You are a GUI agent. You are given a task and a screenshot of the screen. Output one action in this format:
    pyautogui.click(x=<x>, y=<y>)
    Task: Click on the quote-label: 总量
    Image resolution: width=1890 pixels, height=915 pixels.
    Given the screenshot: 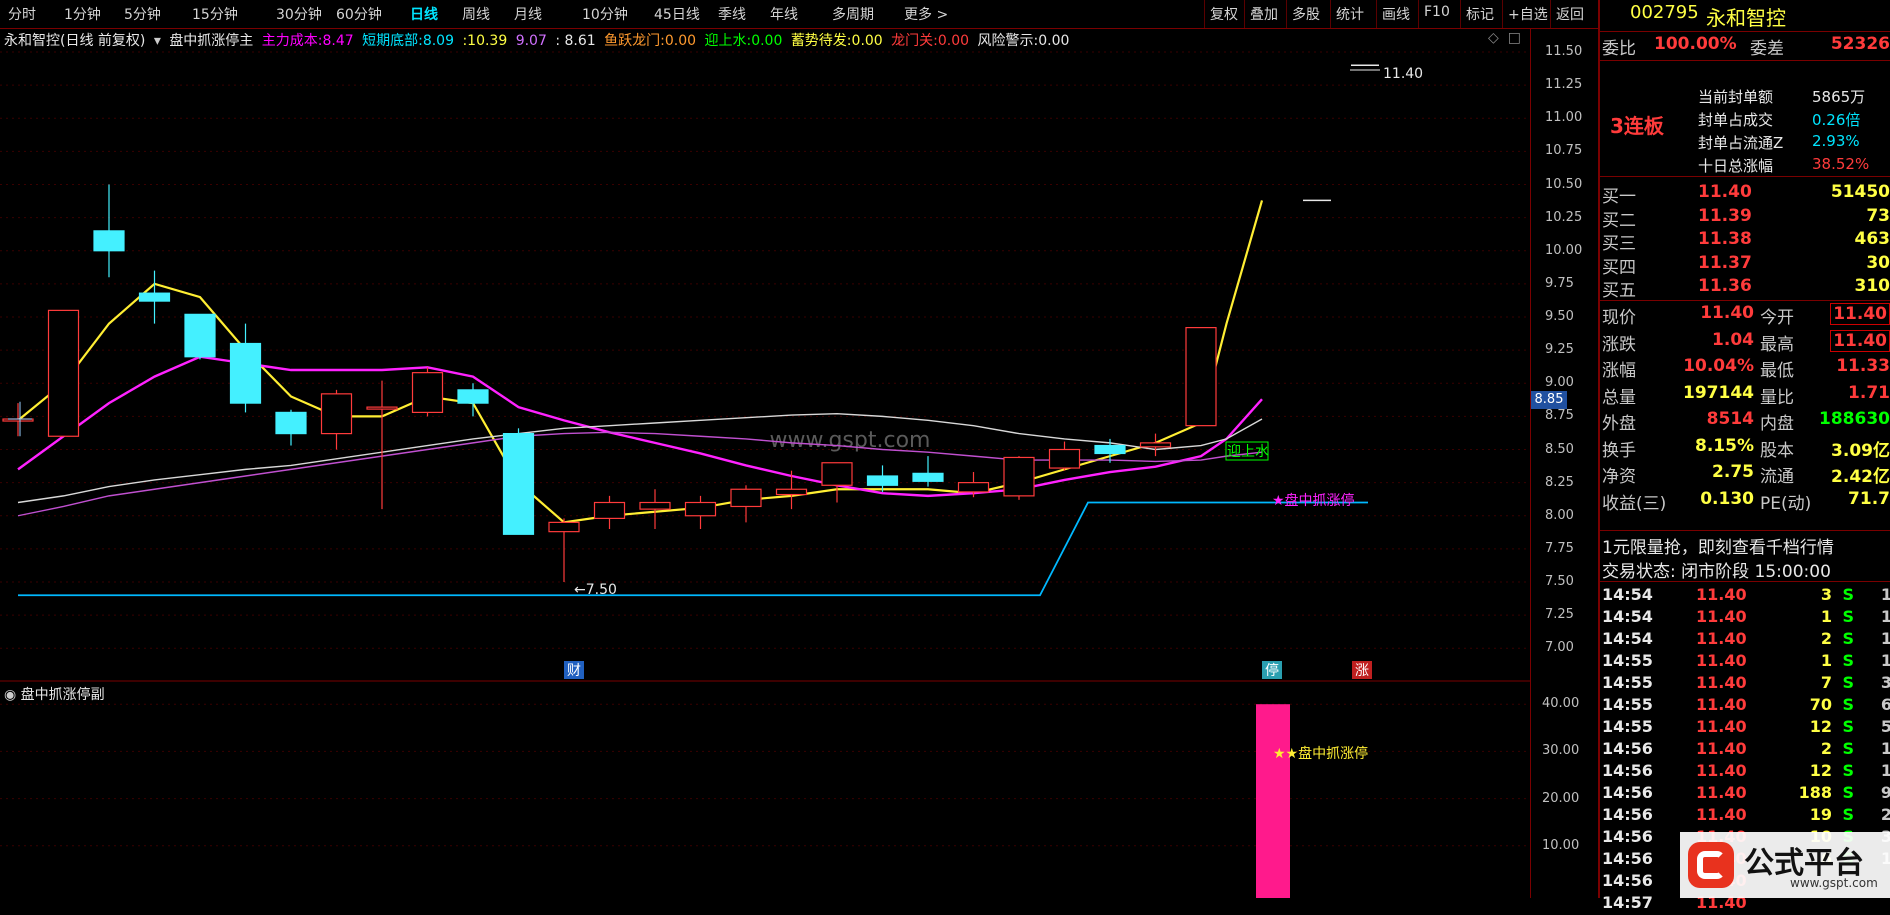 What is the action you would take?
    pyautogui.click(x=1619, y=395)
    